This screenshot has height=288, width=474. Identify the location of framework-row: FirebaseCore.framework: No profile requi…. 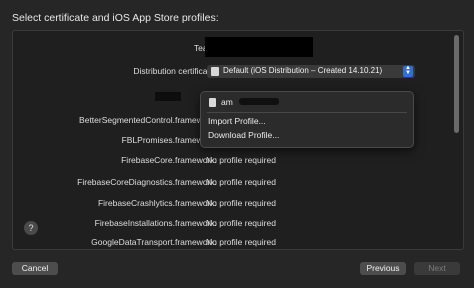
(233, 162).